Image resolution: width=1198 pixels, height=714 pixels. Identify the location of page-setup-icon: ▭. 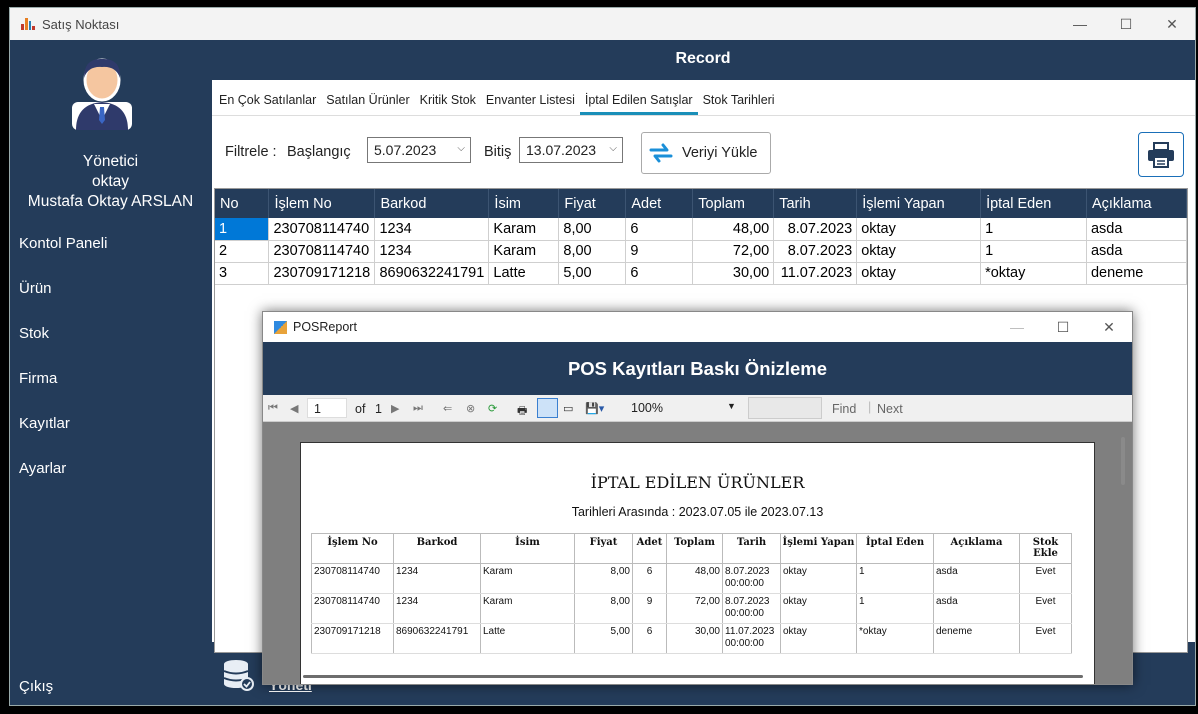
(568, 408).